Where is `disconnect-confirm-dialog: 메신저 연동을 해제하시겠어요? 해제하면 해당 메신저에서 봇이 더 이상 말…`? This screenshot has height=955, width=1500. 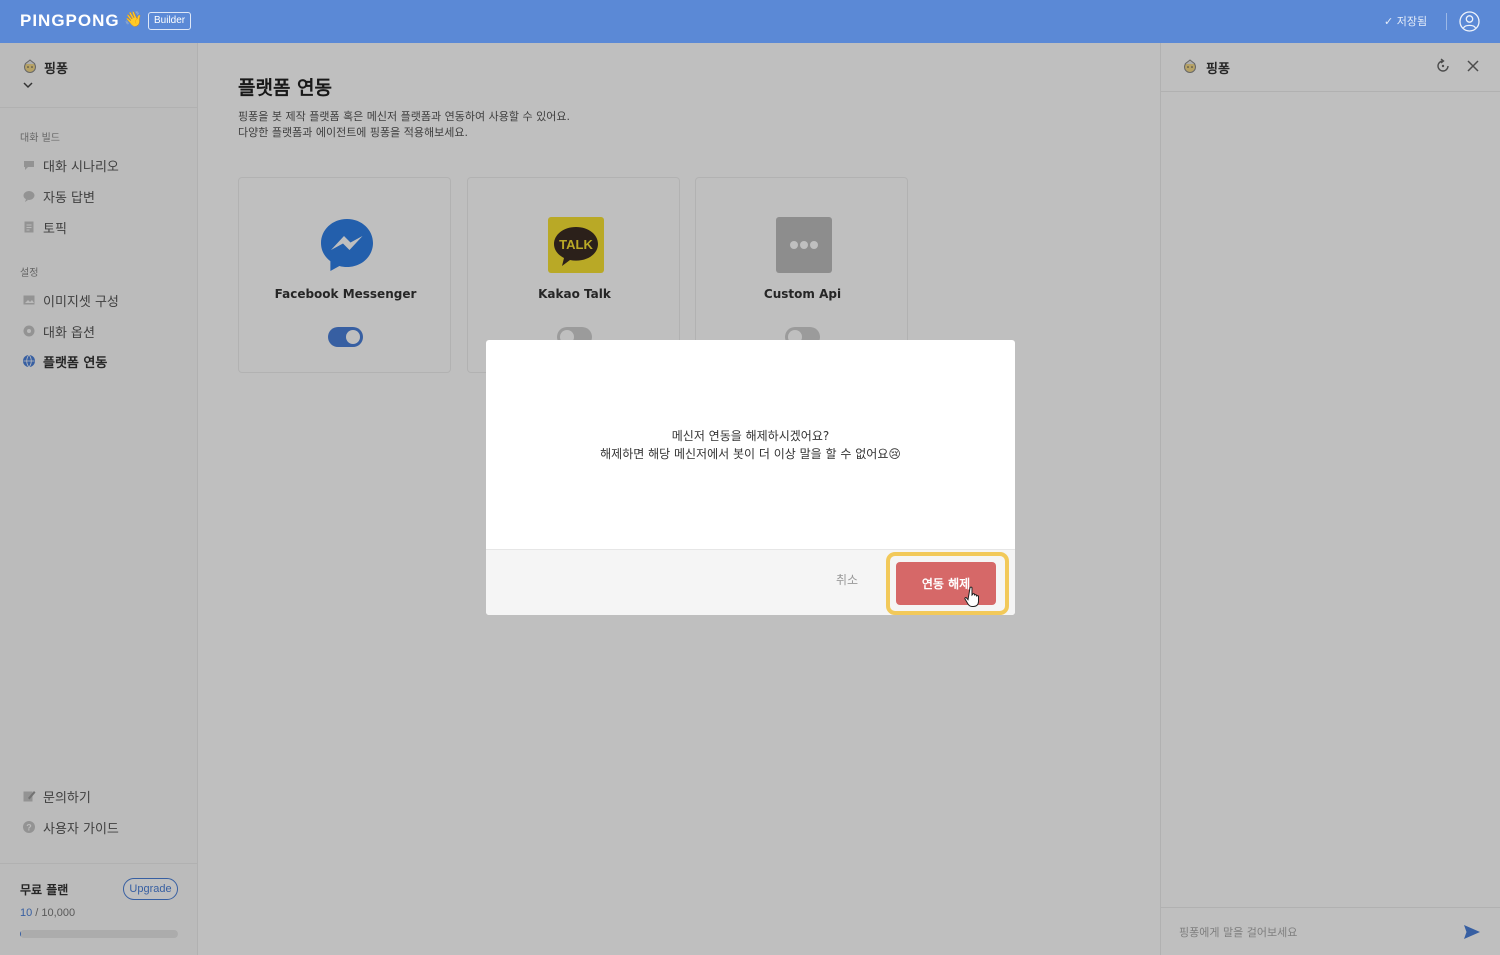
disconnect-confirm-dialog: 메신저 연동을 해제하시겠어요? 해제하면 해당 메신저에서 봇이 더 이상 말… is located at coordinates (750, 477).